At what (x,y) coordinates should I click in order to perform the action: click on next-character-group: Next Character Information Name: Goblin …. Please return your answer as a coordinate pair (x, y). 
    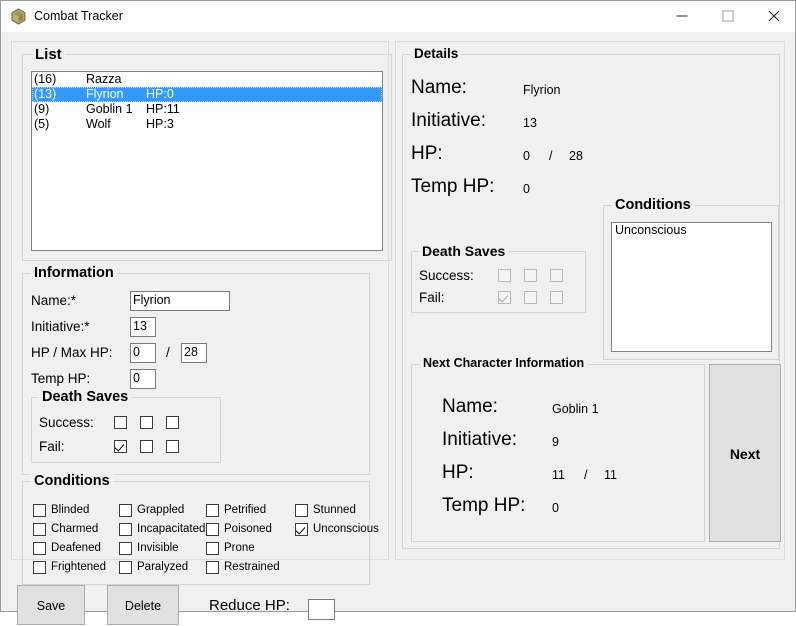
    Looking at the image, I should click on (558, 449).